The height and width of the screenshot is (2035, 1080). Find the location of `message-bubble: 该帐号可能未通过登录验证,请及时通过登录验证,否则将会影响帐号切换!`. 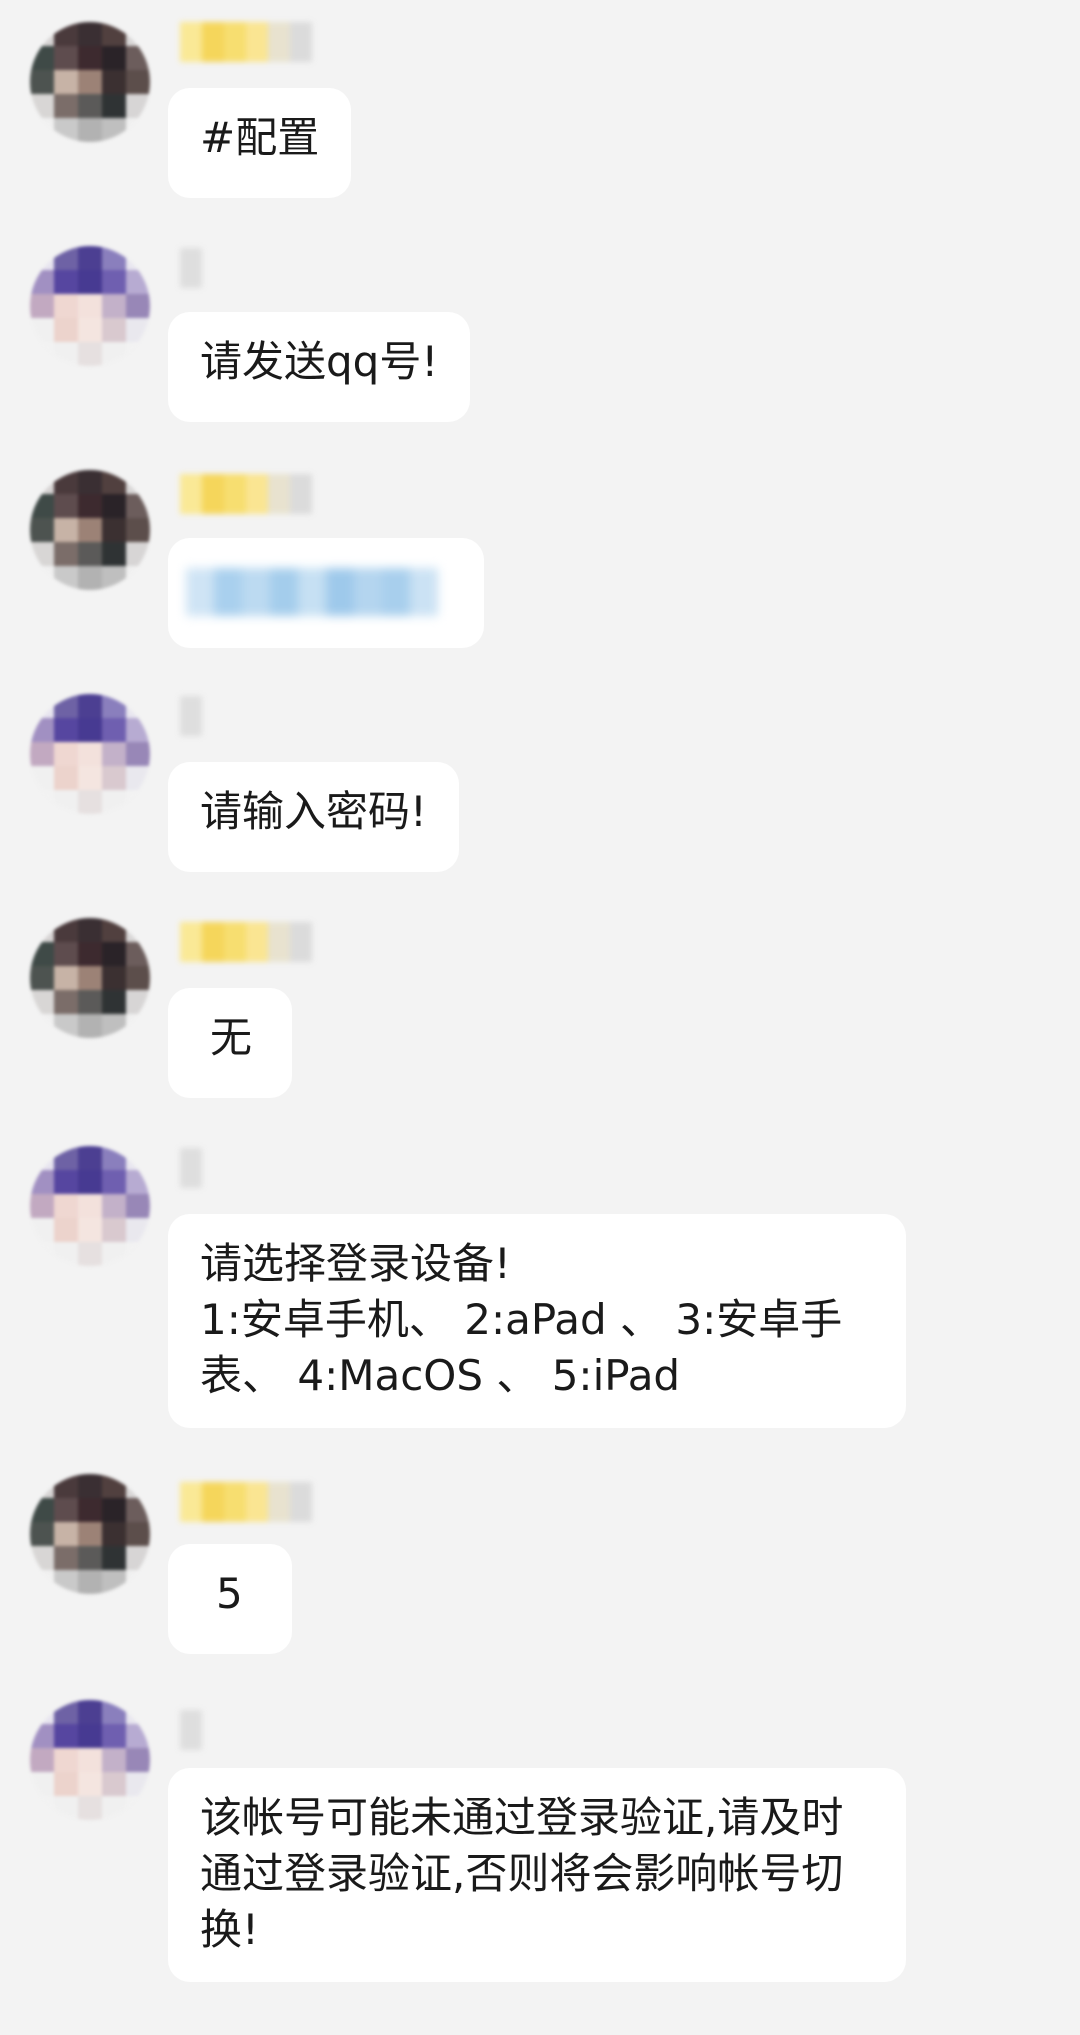

message-bubble: 该帐号可能未通过登录验证,请及时通过登录验证,否则将会影响帐号切换! is located at coordinates (537, 1875).